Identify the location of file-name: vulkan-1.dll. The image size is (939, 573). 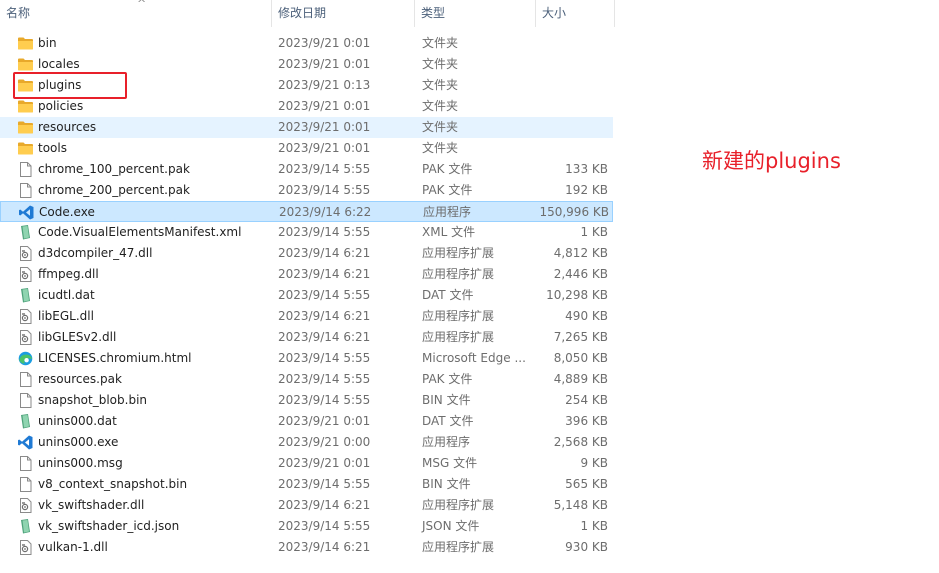
(73, 547).